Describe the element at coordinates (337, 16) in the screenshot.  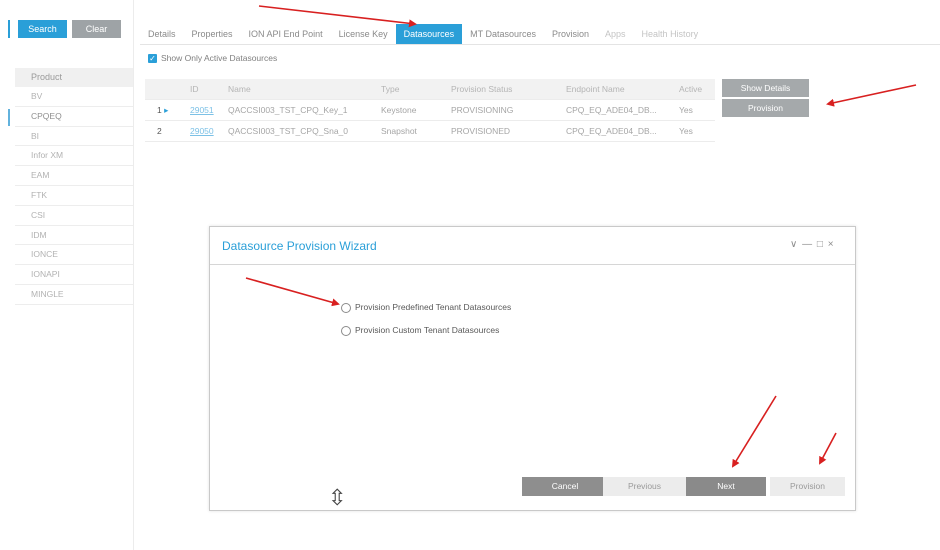
I see `arrow-to-datasources-tab` at that location.